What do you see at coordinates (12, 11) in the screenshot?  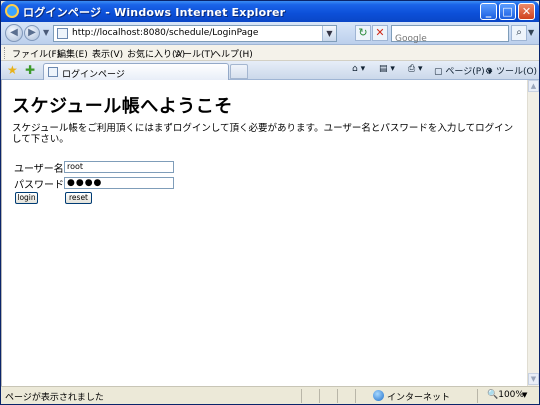 I see `ie-logo-icon` at bounding box center [12, 11].